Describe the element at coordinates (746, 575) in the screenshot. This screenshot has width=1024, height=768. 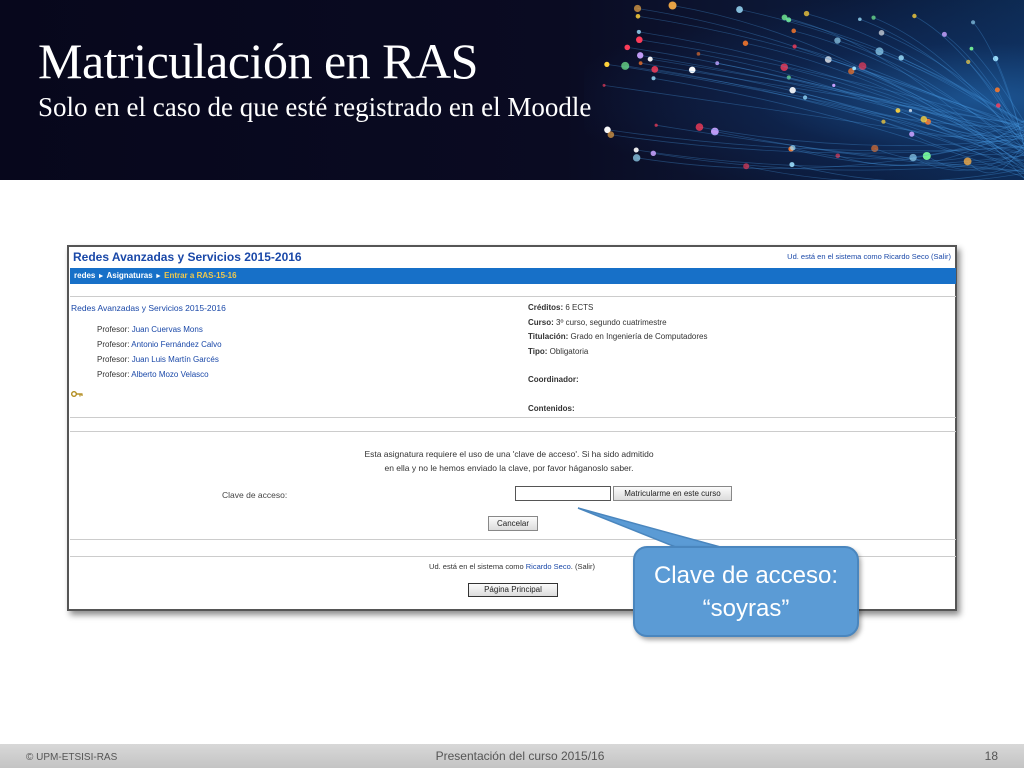
I see `callout-line1: Clave de acceso:` at that location.